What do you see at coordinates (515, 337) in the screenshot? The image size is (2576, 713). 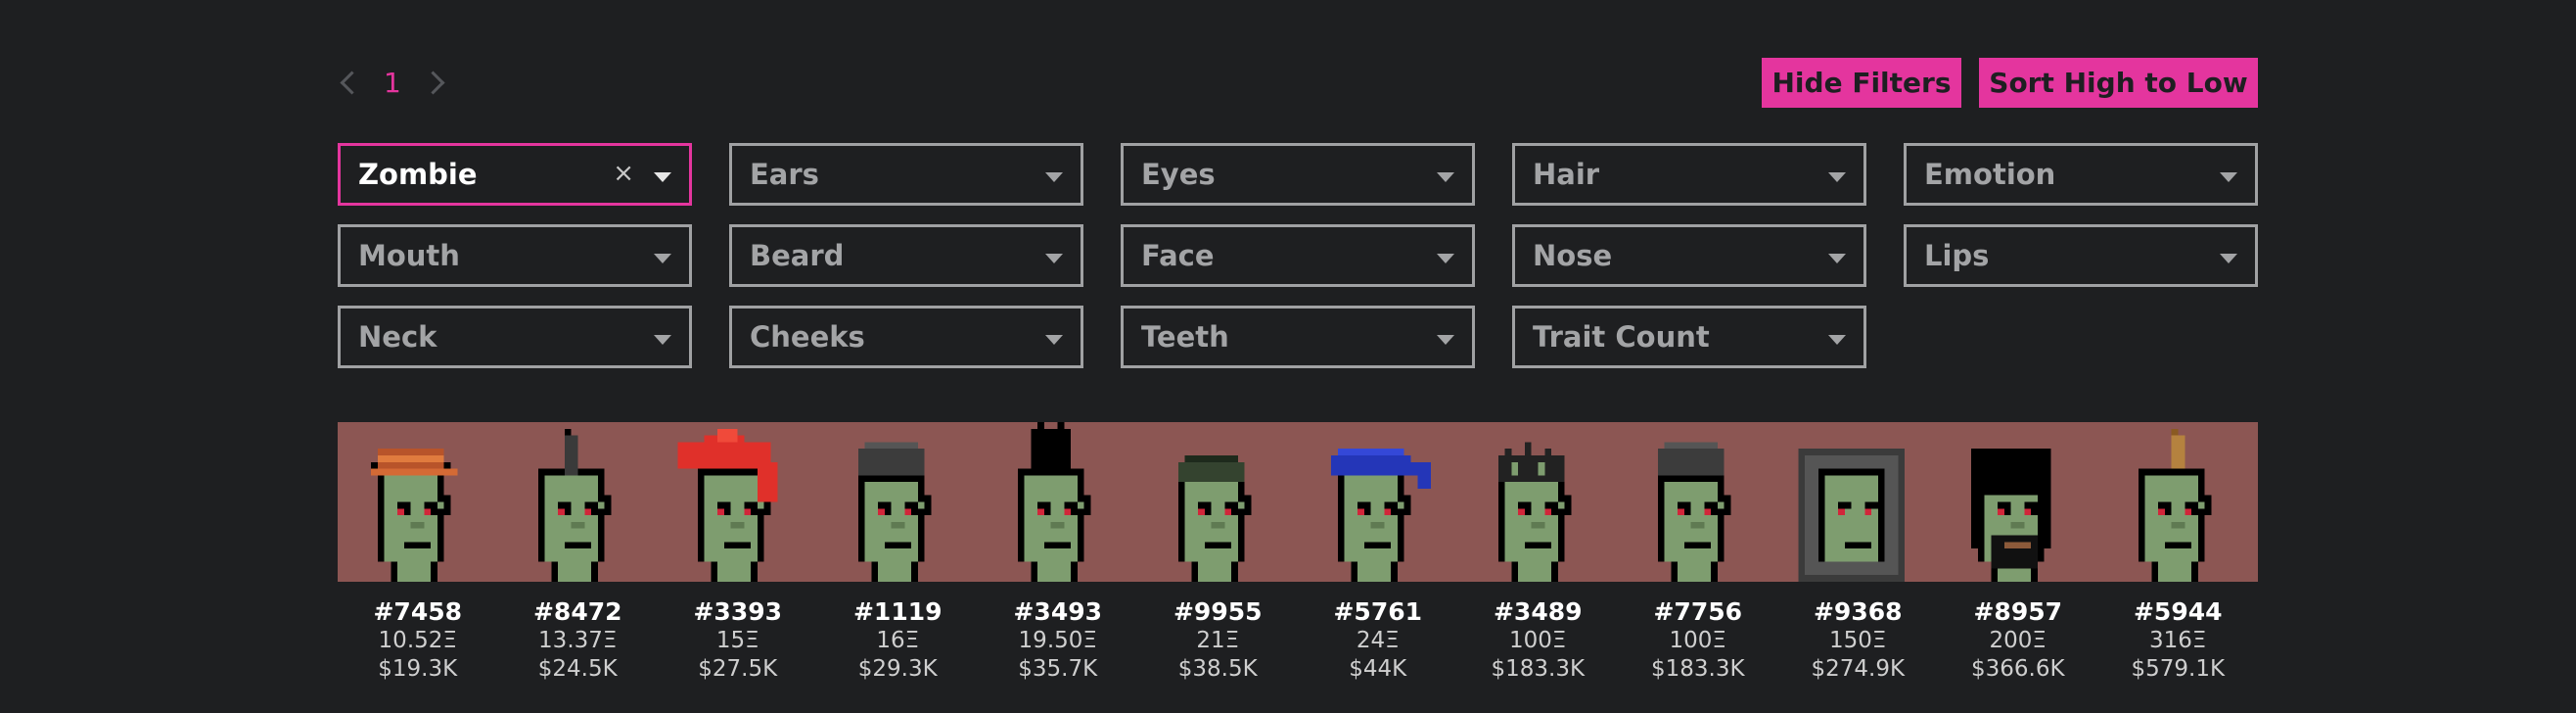 I see `filter-select-neck: Neck` at bounding box center [515, 337].